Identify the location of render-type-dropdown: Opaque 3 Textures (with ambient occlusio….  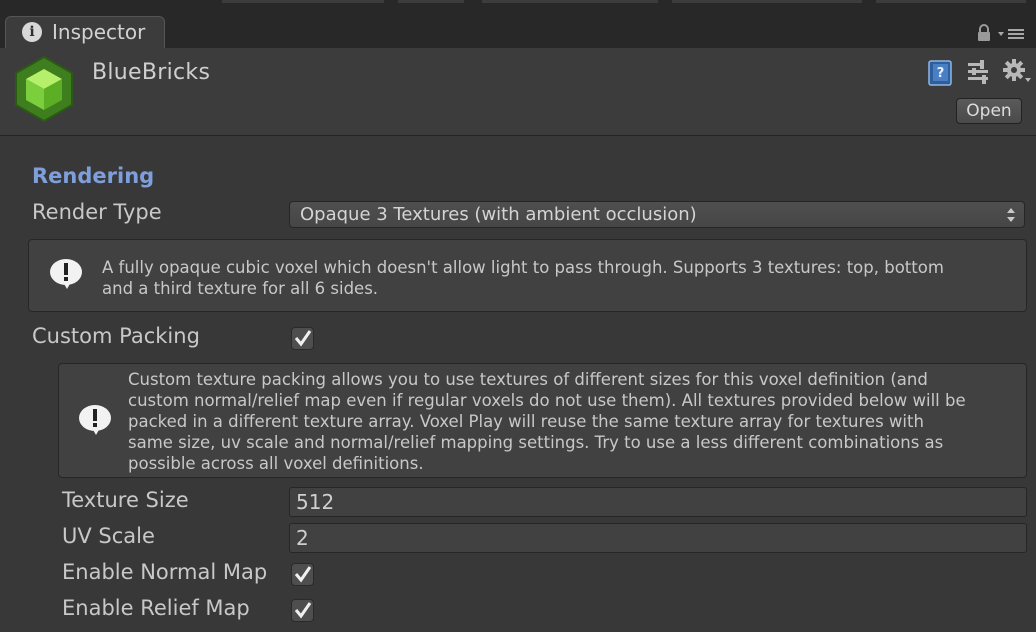
(657, 214).